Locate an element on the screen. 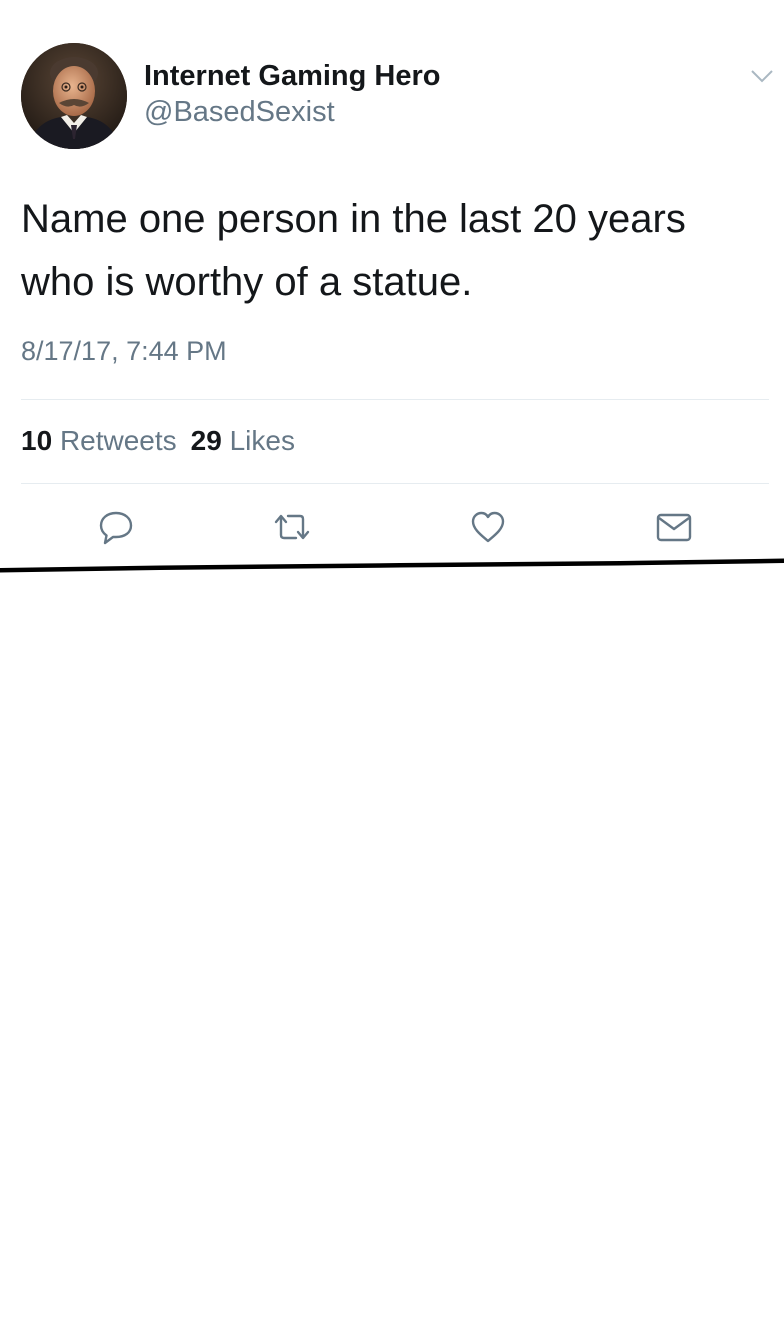 The image size is (784, 1340). cut-line is located at coordinates (392, 565).